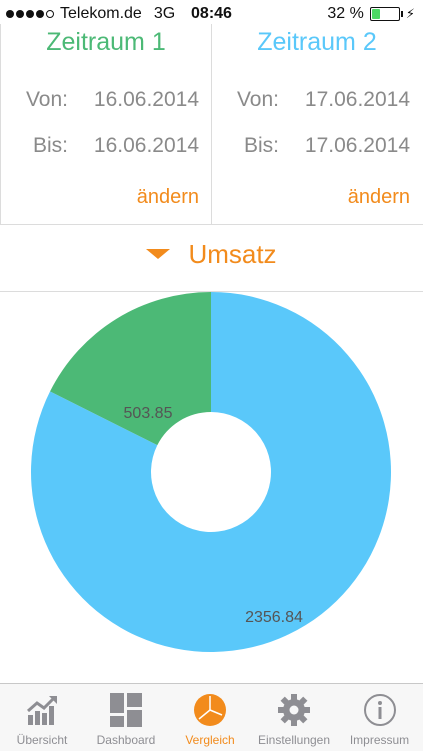 The height and width of the screenshot is (751, 423). What do you see at coordinates (210, 710) in the screenshot?
I see `pie-icon` at bounding box center [210, 710].